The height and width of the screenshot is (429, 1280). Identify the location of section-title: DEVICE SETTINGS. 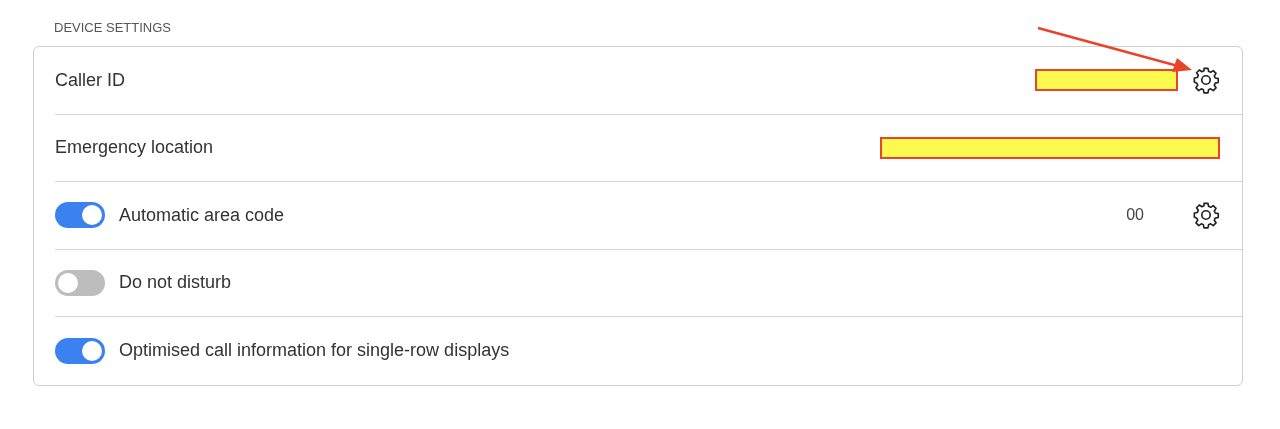
(113, 28).